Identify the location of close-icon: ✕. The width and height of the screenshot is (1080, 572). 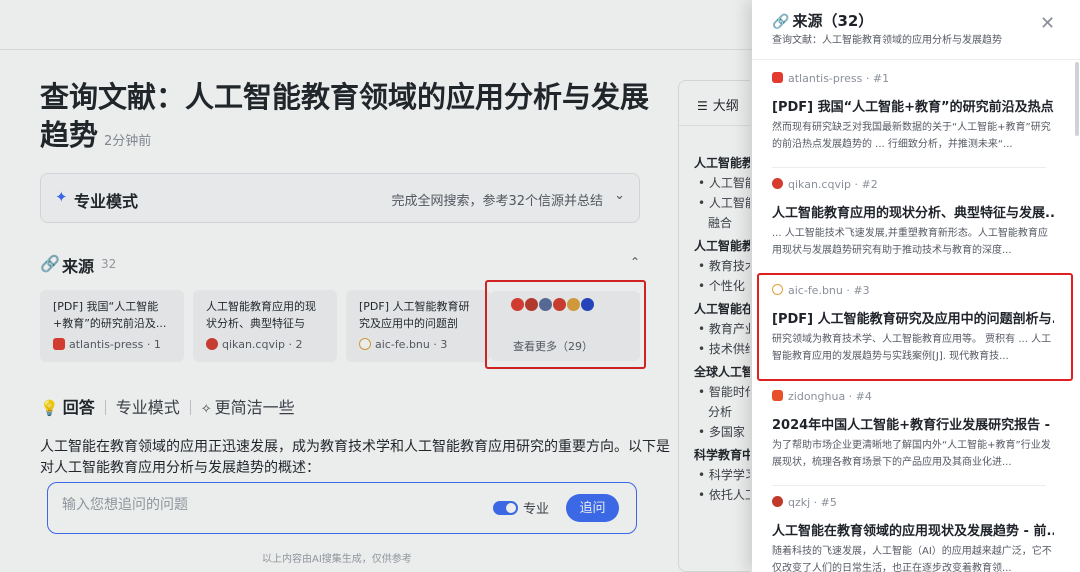
(1047, 24).